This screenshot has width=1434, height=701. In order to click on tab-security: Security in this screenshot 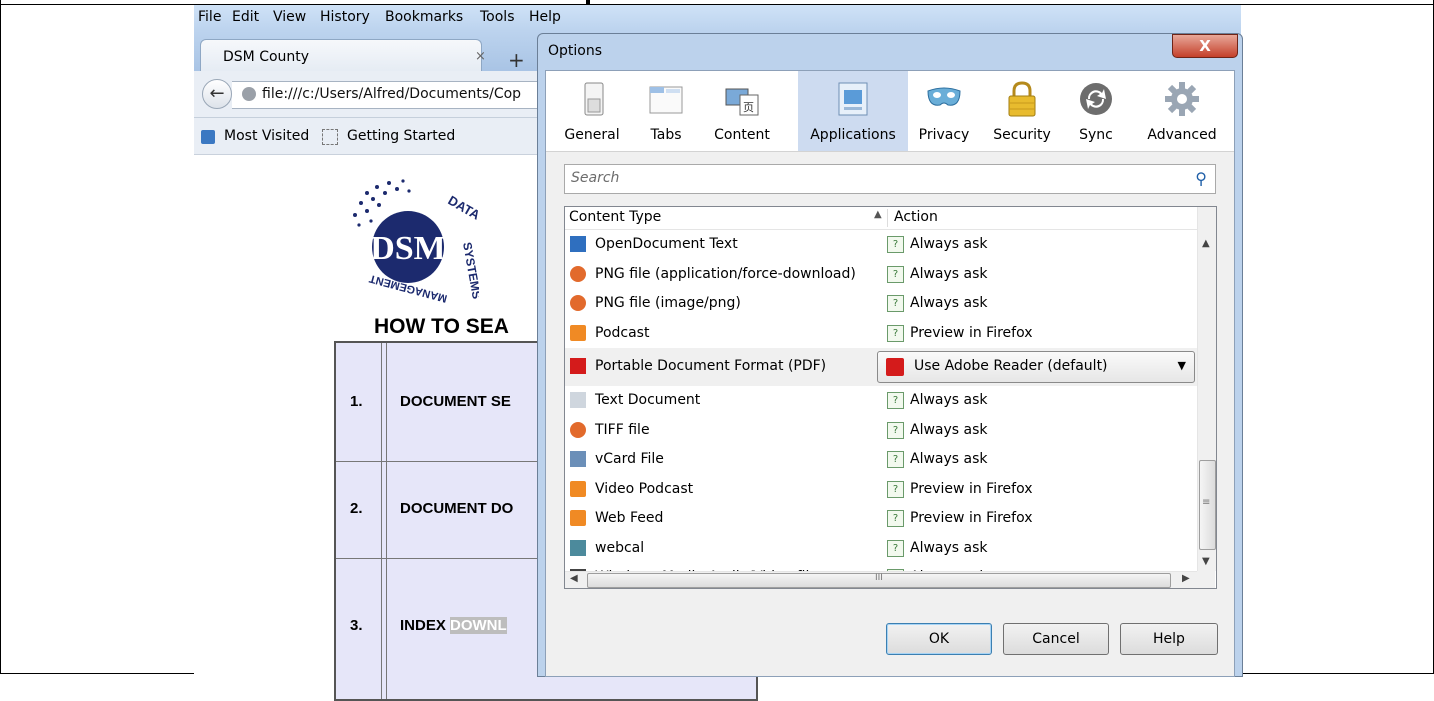, I will do `click(1022, 111)`.